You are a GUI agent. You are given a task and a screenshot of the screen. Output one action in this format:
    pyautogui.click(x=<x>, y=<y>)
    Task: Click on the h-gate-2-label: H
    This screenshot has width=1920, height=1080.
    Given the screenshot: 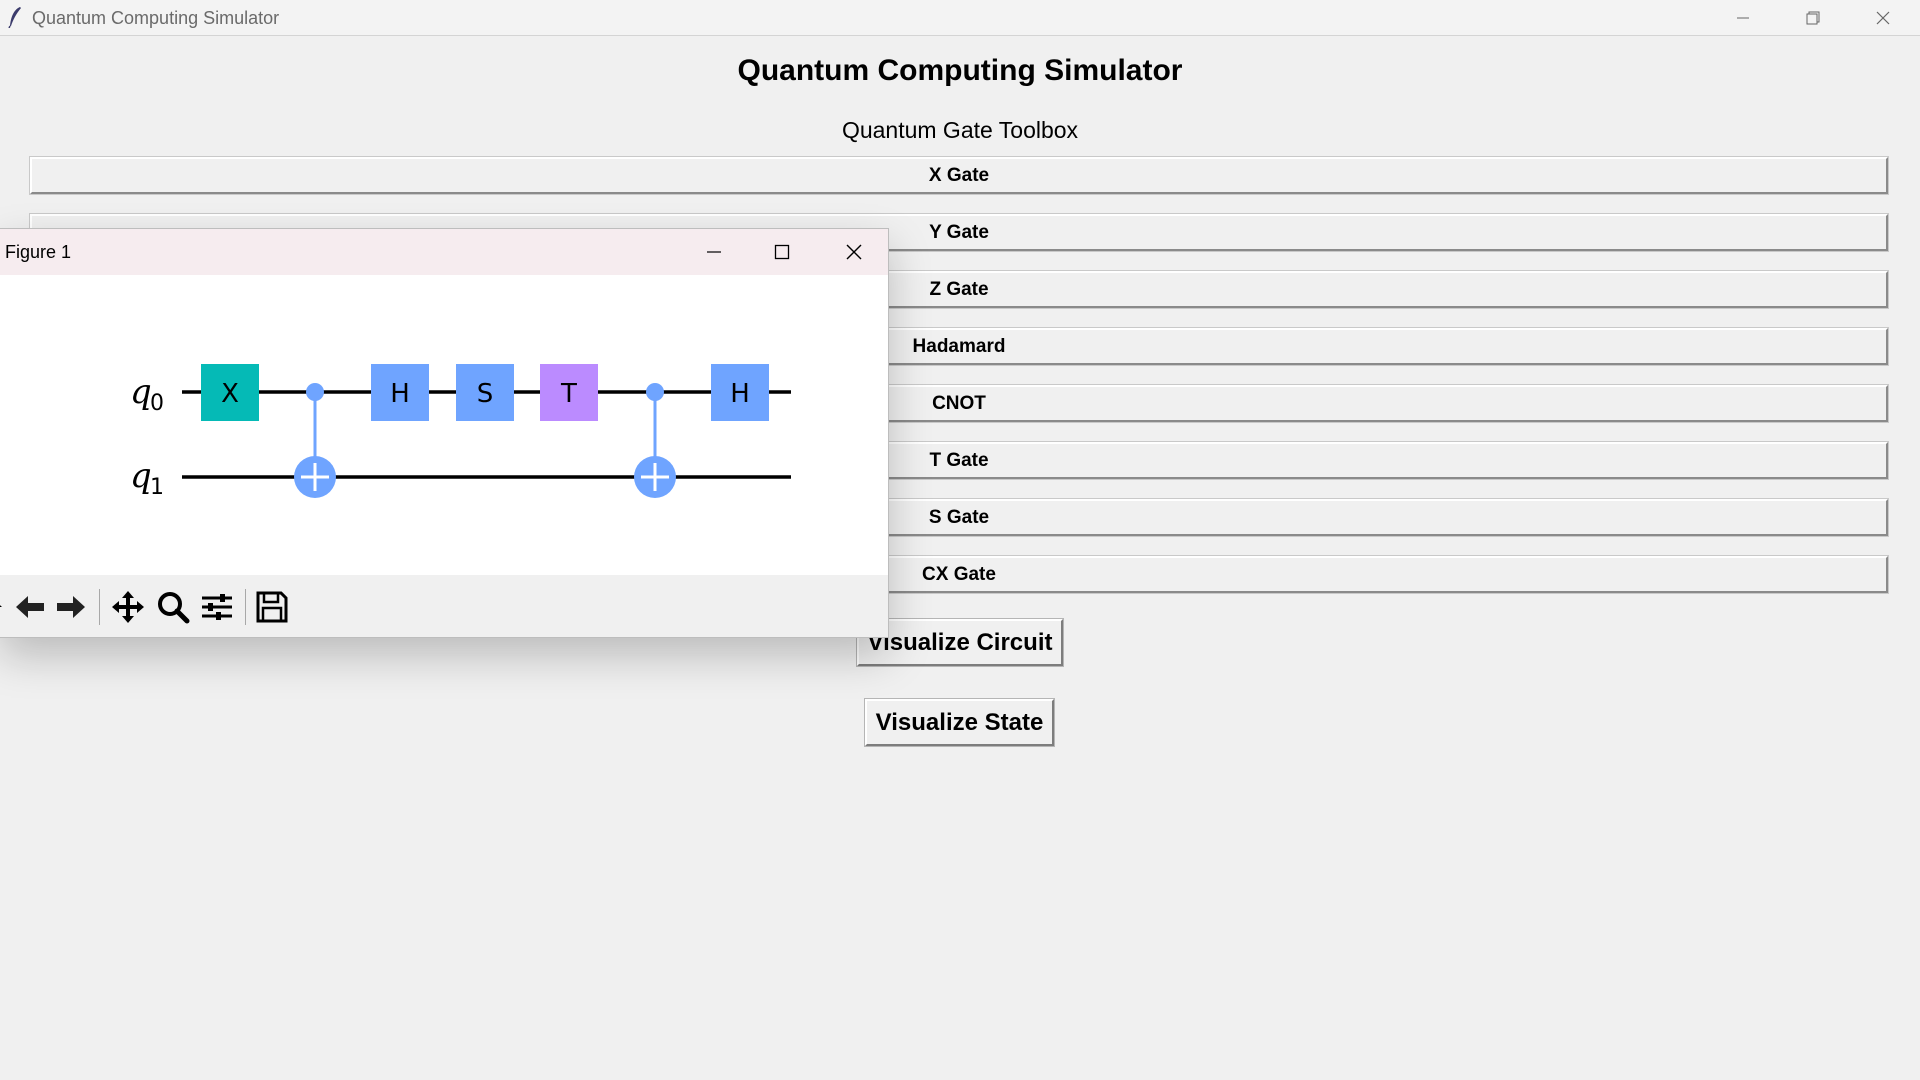 What is the action you would take?
    pyautogui.click(x=740, y=394)
    